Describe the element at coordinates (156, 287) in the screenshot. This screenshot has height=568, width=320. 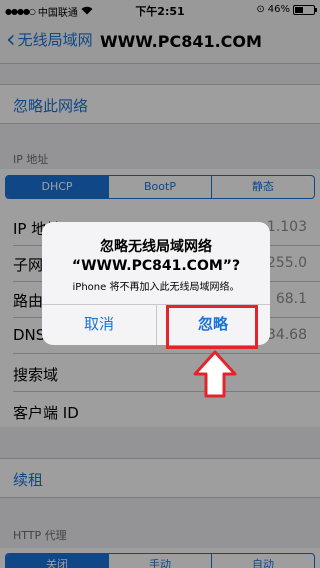
I see `alert-message: iPhone 将不再加入此无线局域网络。` at that location.